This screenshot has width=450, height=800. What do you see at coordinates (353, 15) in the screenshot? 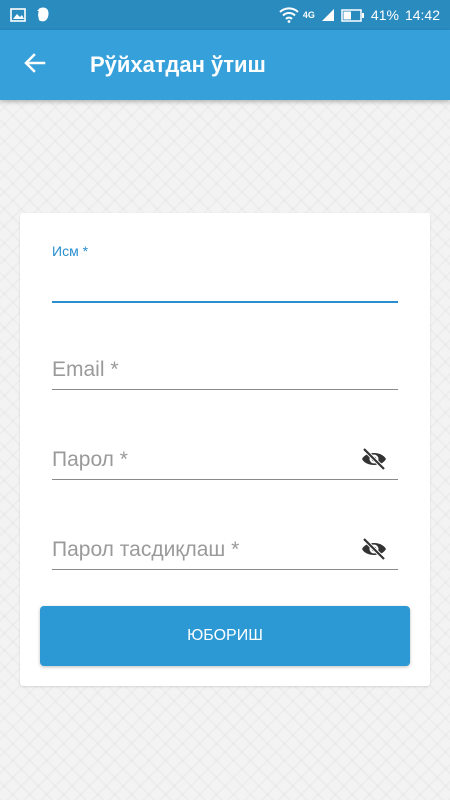
I see `battery-icon` at bounding box center [353, 15].